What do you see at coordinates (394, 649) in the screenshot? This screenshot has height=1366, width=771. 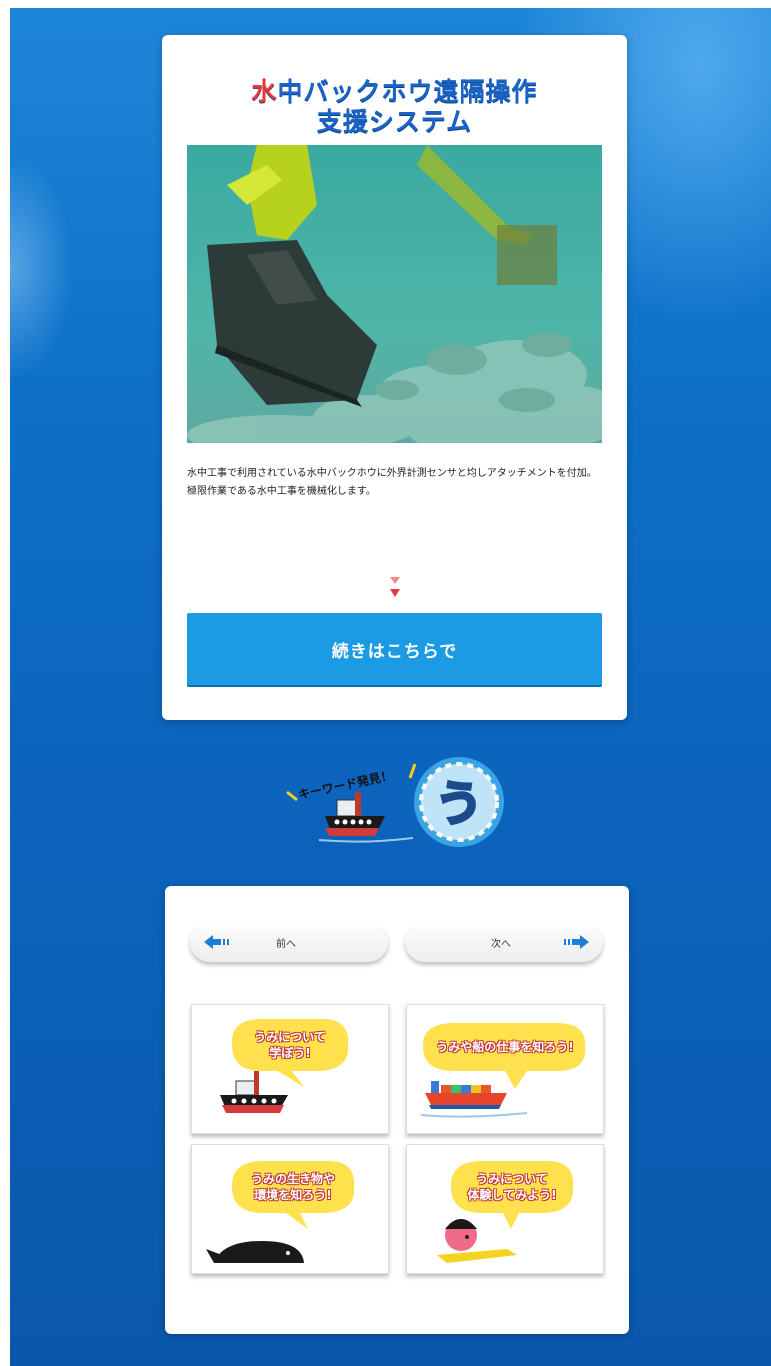 I see `read-more-button: 続きはこちらで` at bounding box center [394, 649].